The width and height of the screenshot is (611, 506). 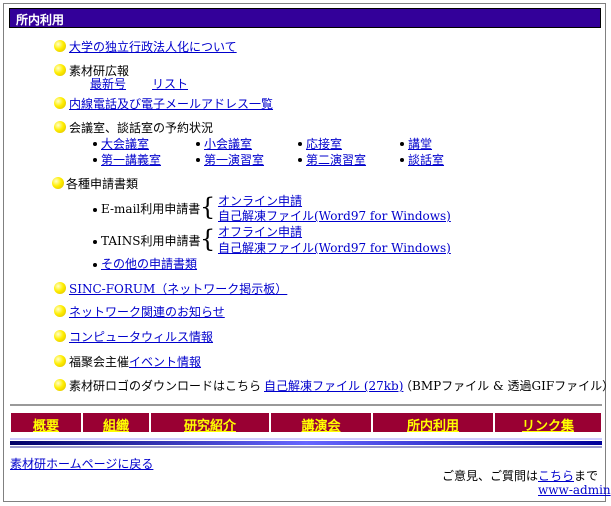 I want to click on contact-prefix: ご意見、ご質問は, so click(x=490, y=476).